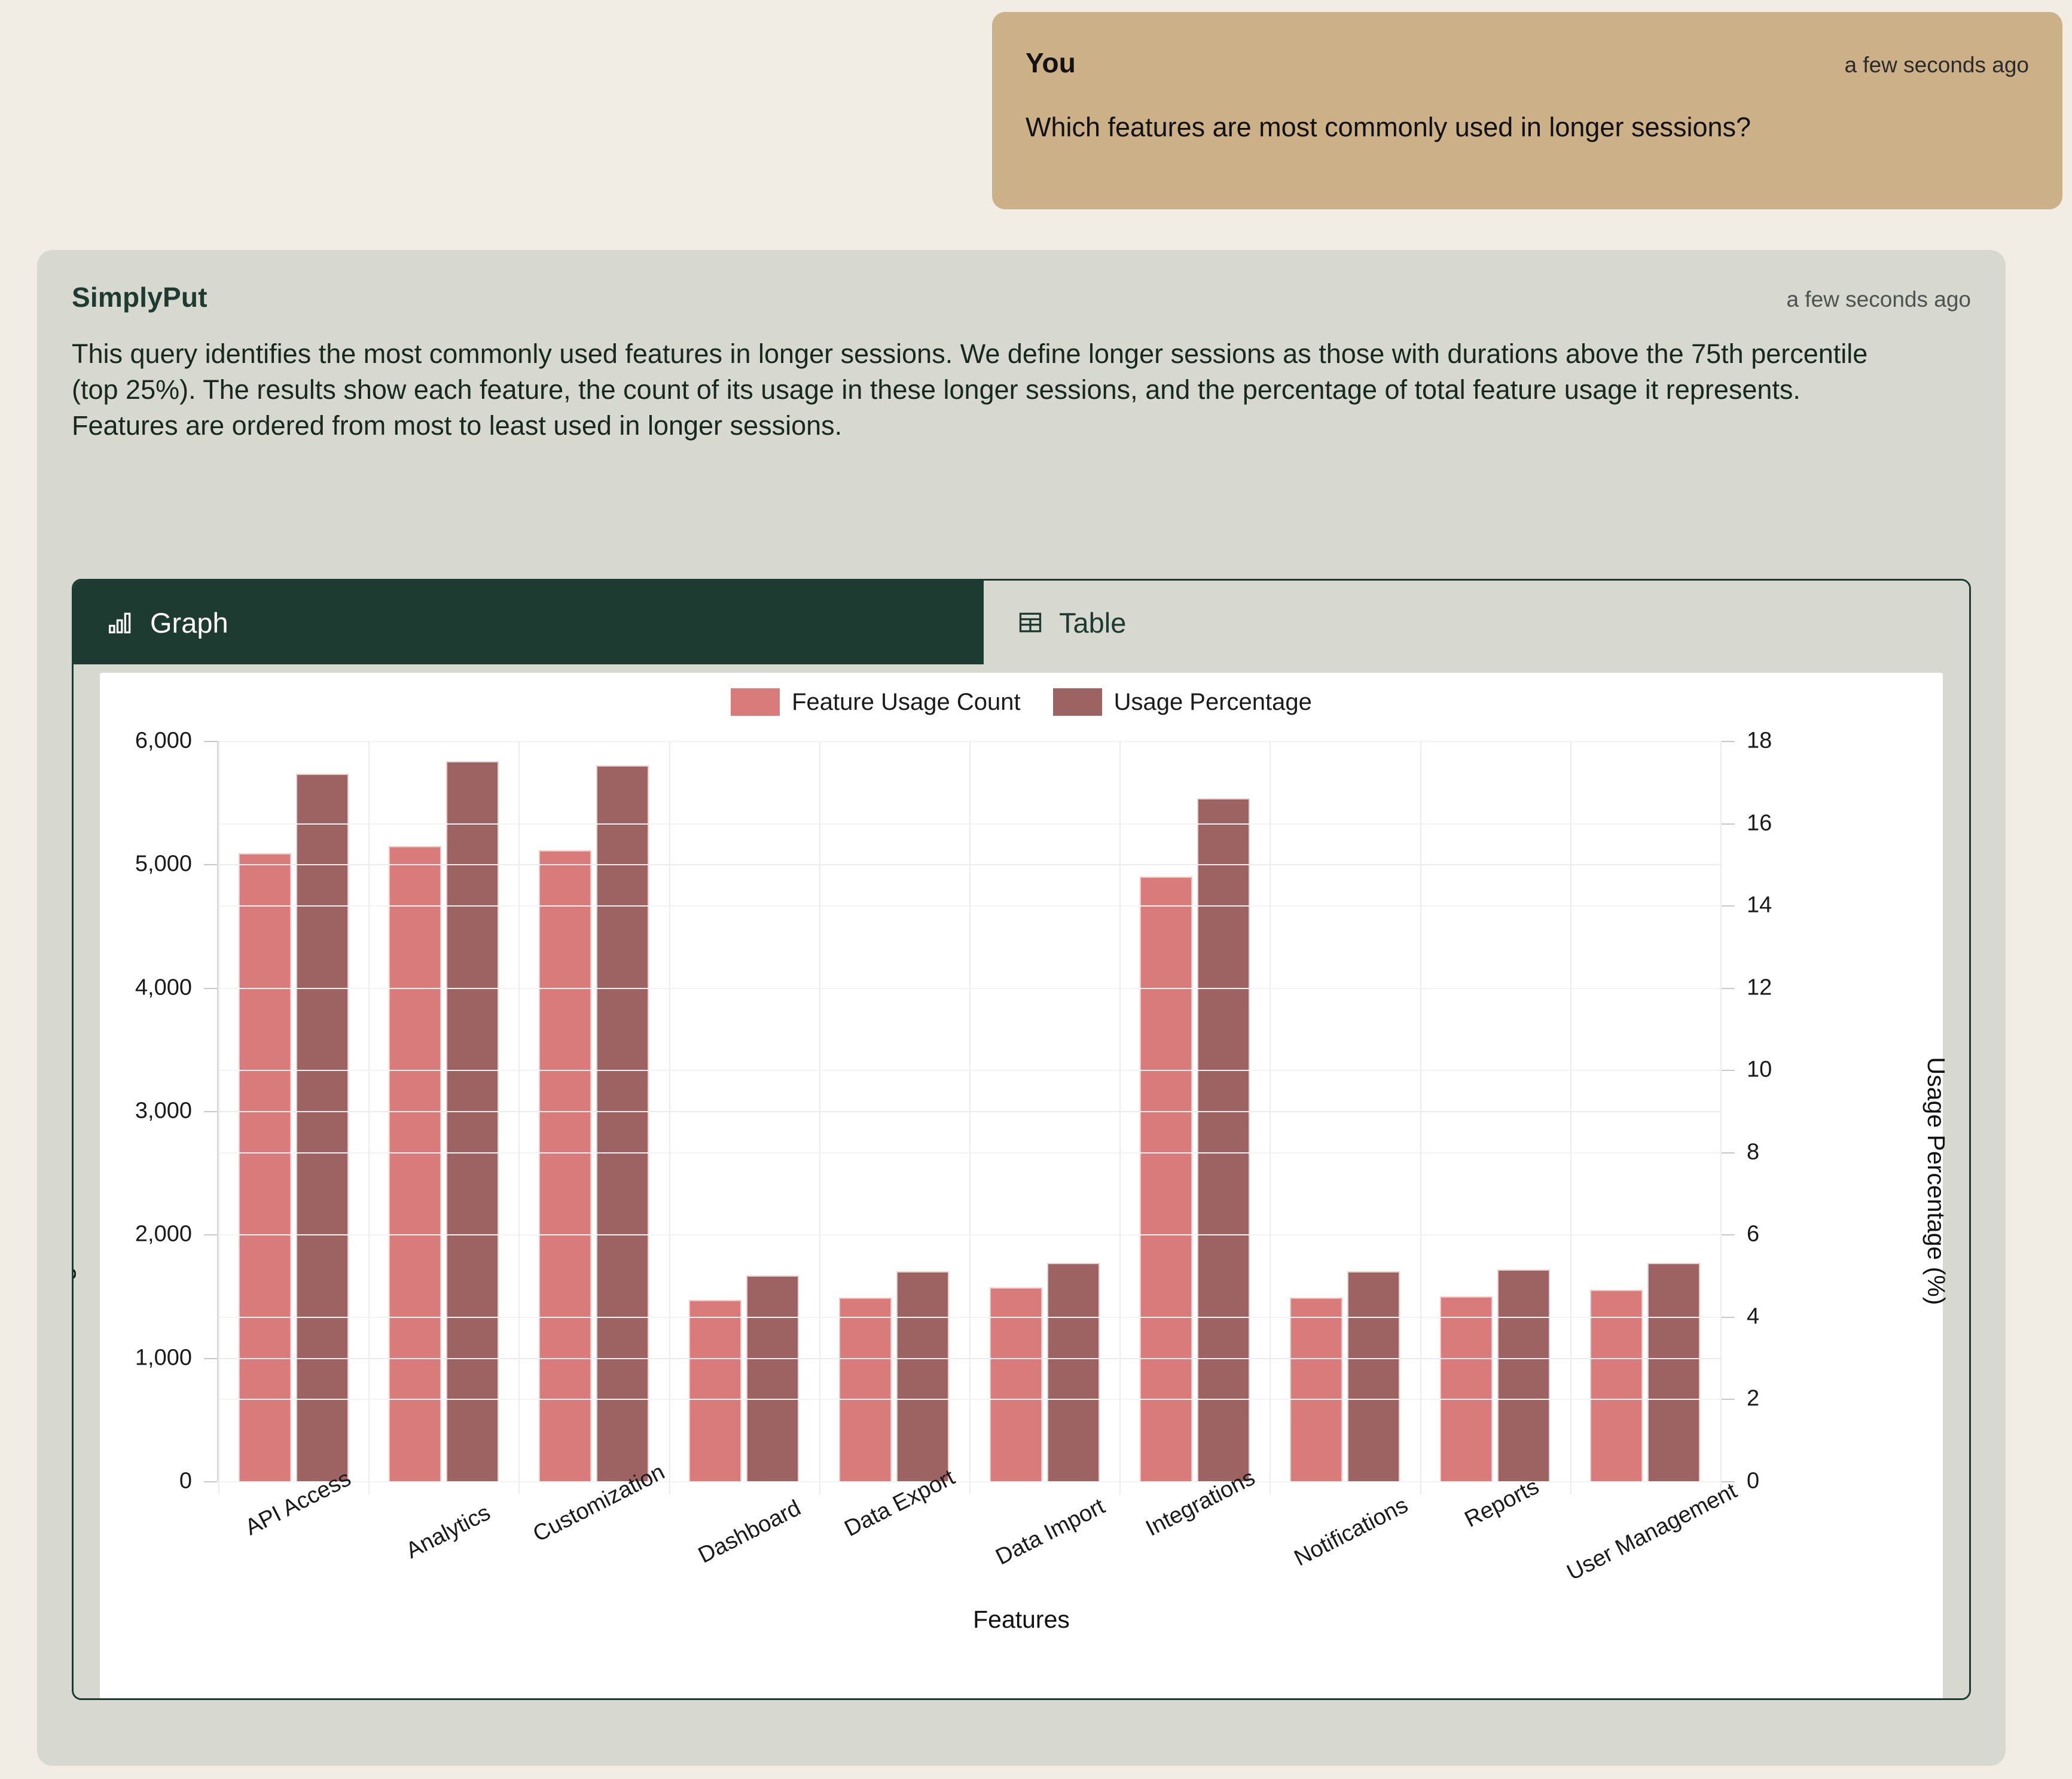 This screenshot has height=1779, width=2072. What do you see at coordinates (1753, 1481) in the screenshot?
I see `y-tick-label-right: 0` at bounding box center [1753, 1481].